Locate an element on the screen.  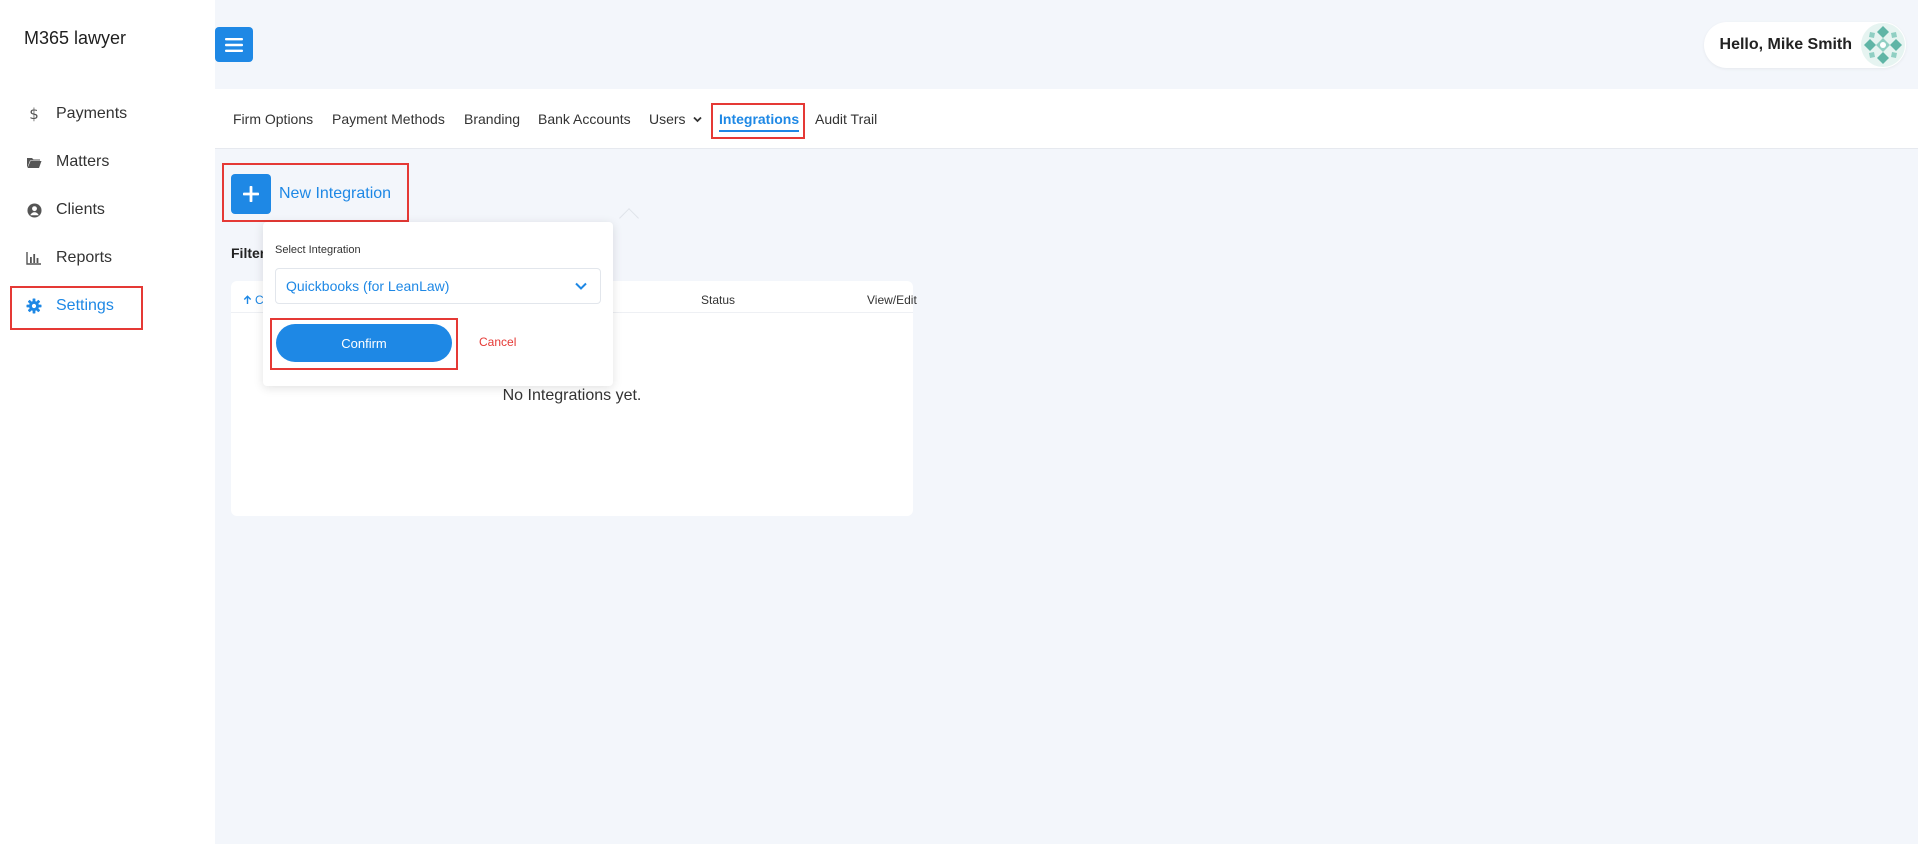
sidebar-item-label: Settings is located at coordinates (85, 305).